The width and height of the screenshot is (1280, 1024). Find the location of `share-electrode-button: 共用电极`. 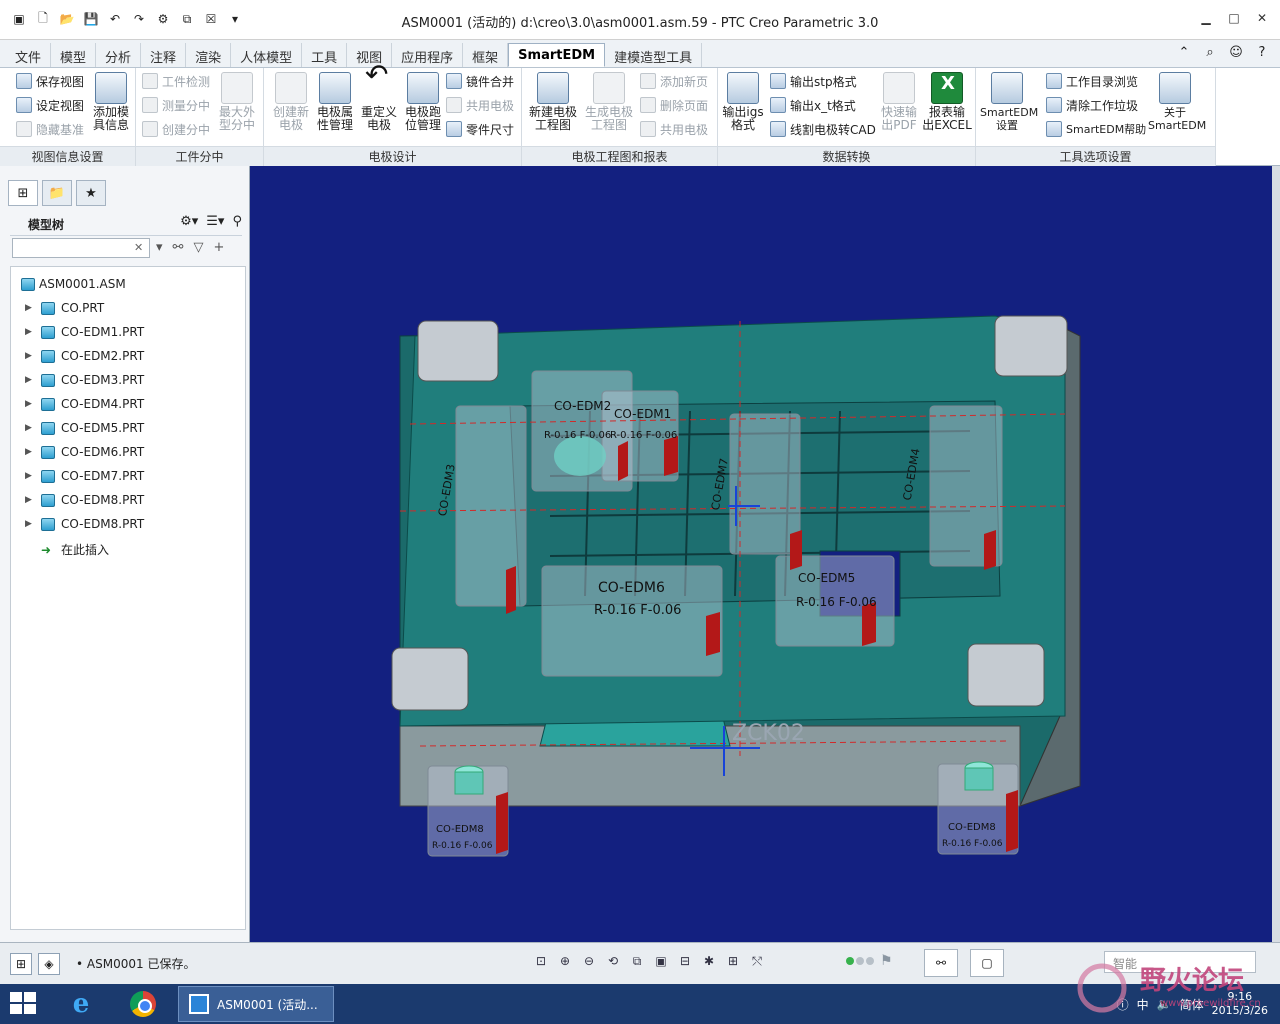

share-electrode-button: 共用电极 is located at coordinates (480, 105).